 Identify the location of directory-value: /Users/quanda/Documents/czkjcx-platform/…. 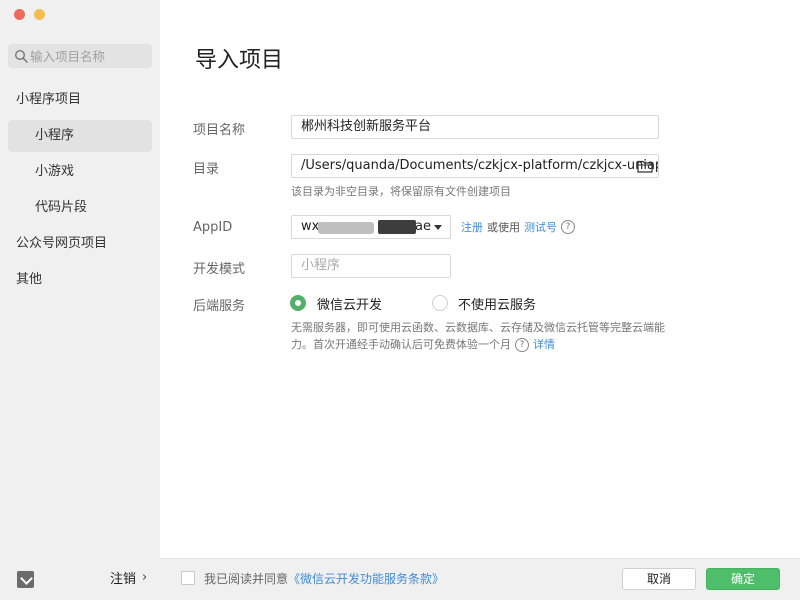
(480, 165).